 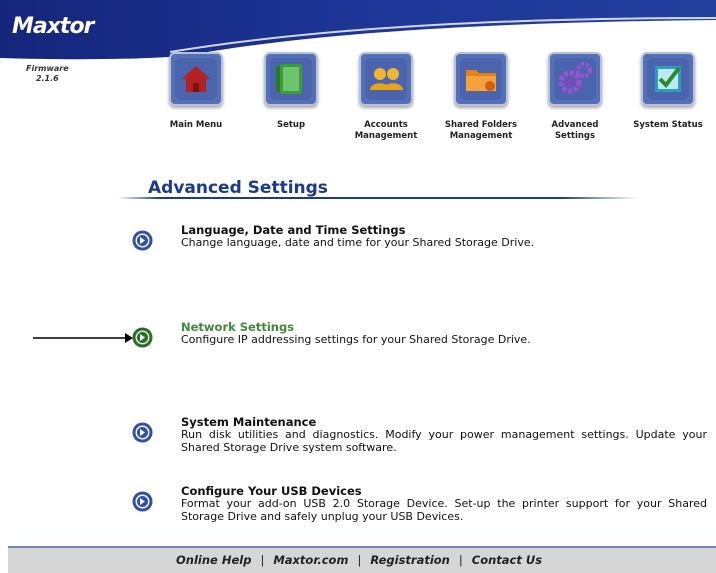 What do you see at coordinates (575, 130) in the screenshot?
I see `nav-label: Advanced Settings` at bounding box center [575, 130].